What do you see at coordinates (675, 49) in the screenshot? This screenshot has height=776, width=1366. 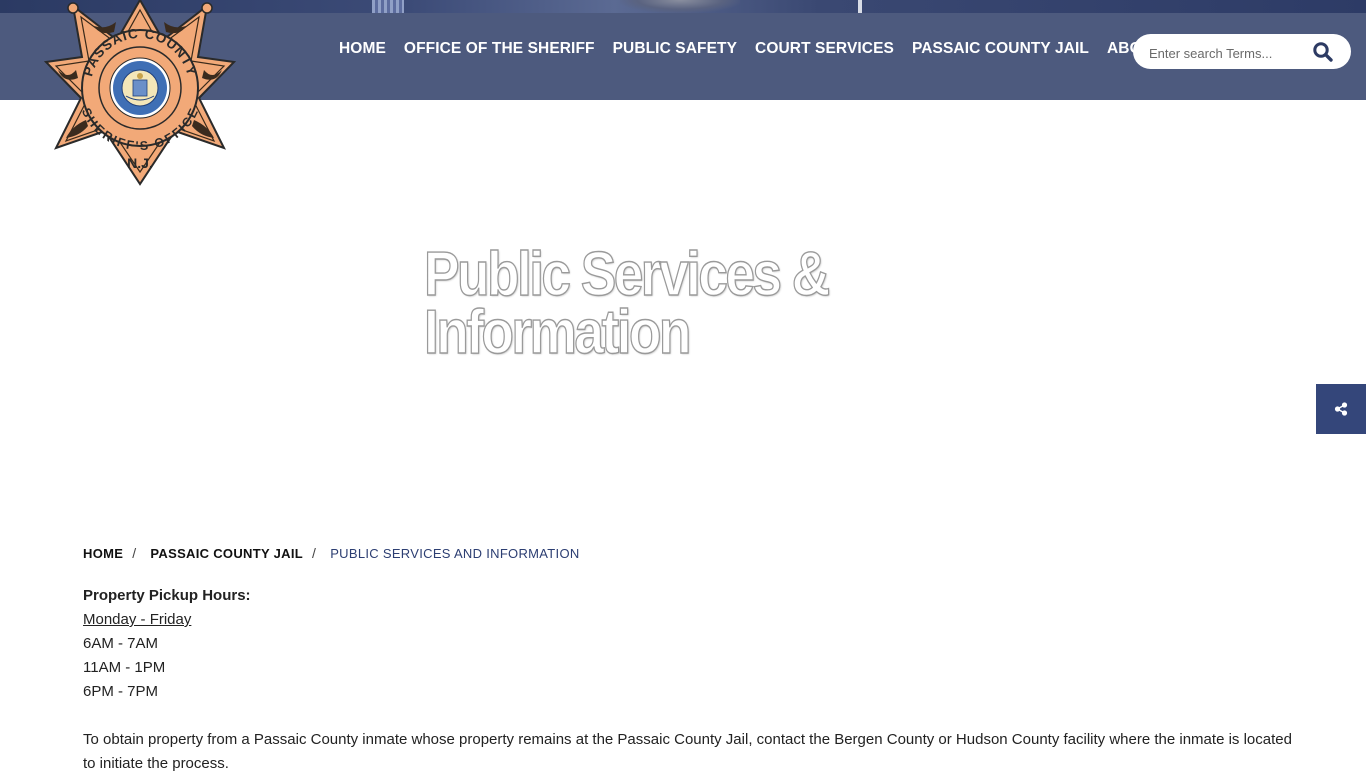 I see `nav-public-safety: PUBLIC SAFETY` at bounding box center [675, 49].